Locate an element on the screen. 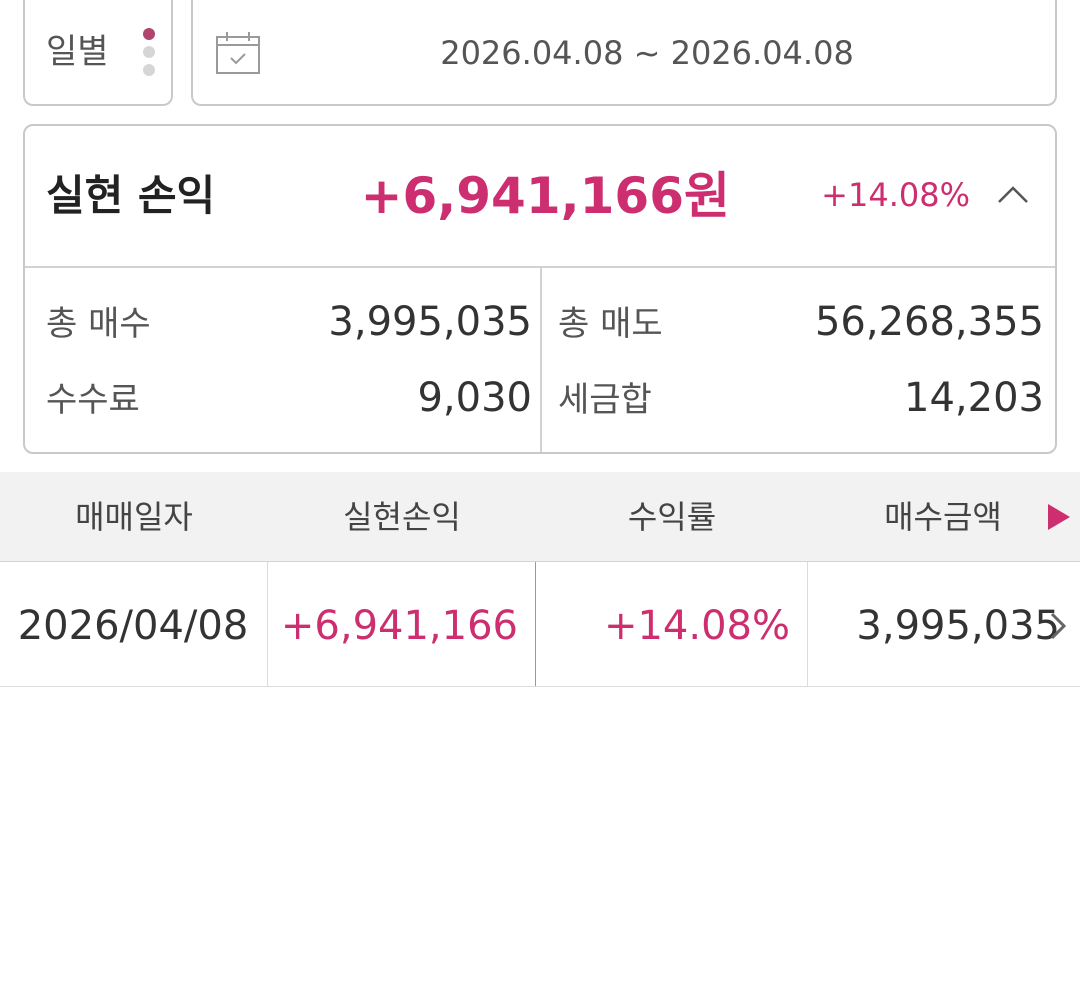 This screenshot has height=982, width=1080. total-buy-label: 총 매수 is located at coordinates (98, 324).